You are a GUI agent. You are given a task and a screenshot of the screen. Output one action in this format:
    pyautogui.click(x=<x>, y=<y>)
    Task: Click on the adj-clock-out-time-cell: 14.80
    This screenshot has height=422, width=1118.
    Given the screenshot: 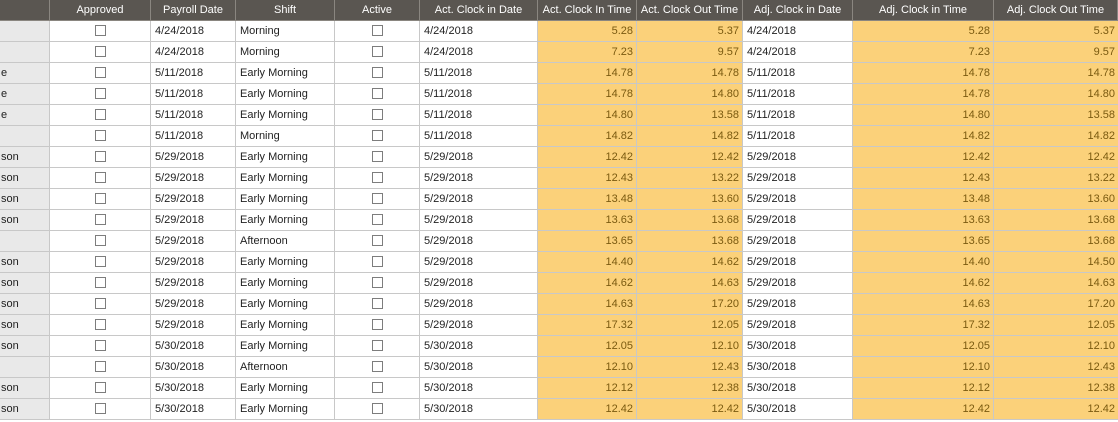 What is the action you would take?
    pyautogui.click(x=1056, y=94)
    